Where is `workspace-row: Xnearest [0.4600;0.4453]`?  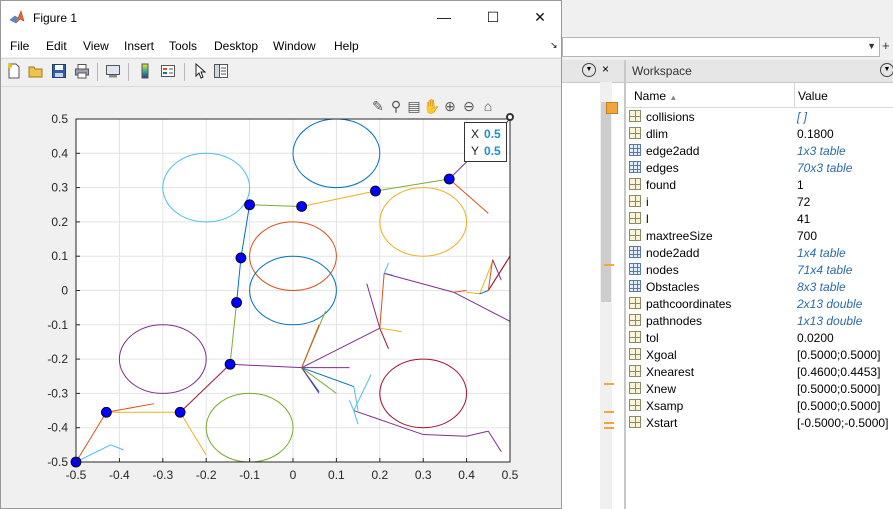
workspace-row: Xnearest [0.4600;0.4453] is located at coordinates (759, 371).